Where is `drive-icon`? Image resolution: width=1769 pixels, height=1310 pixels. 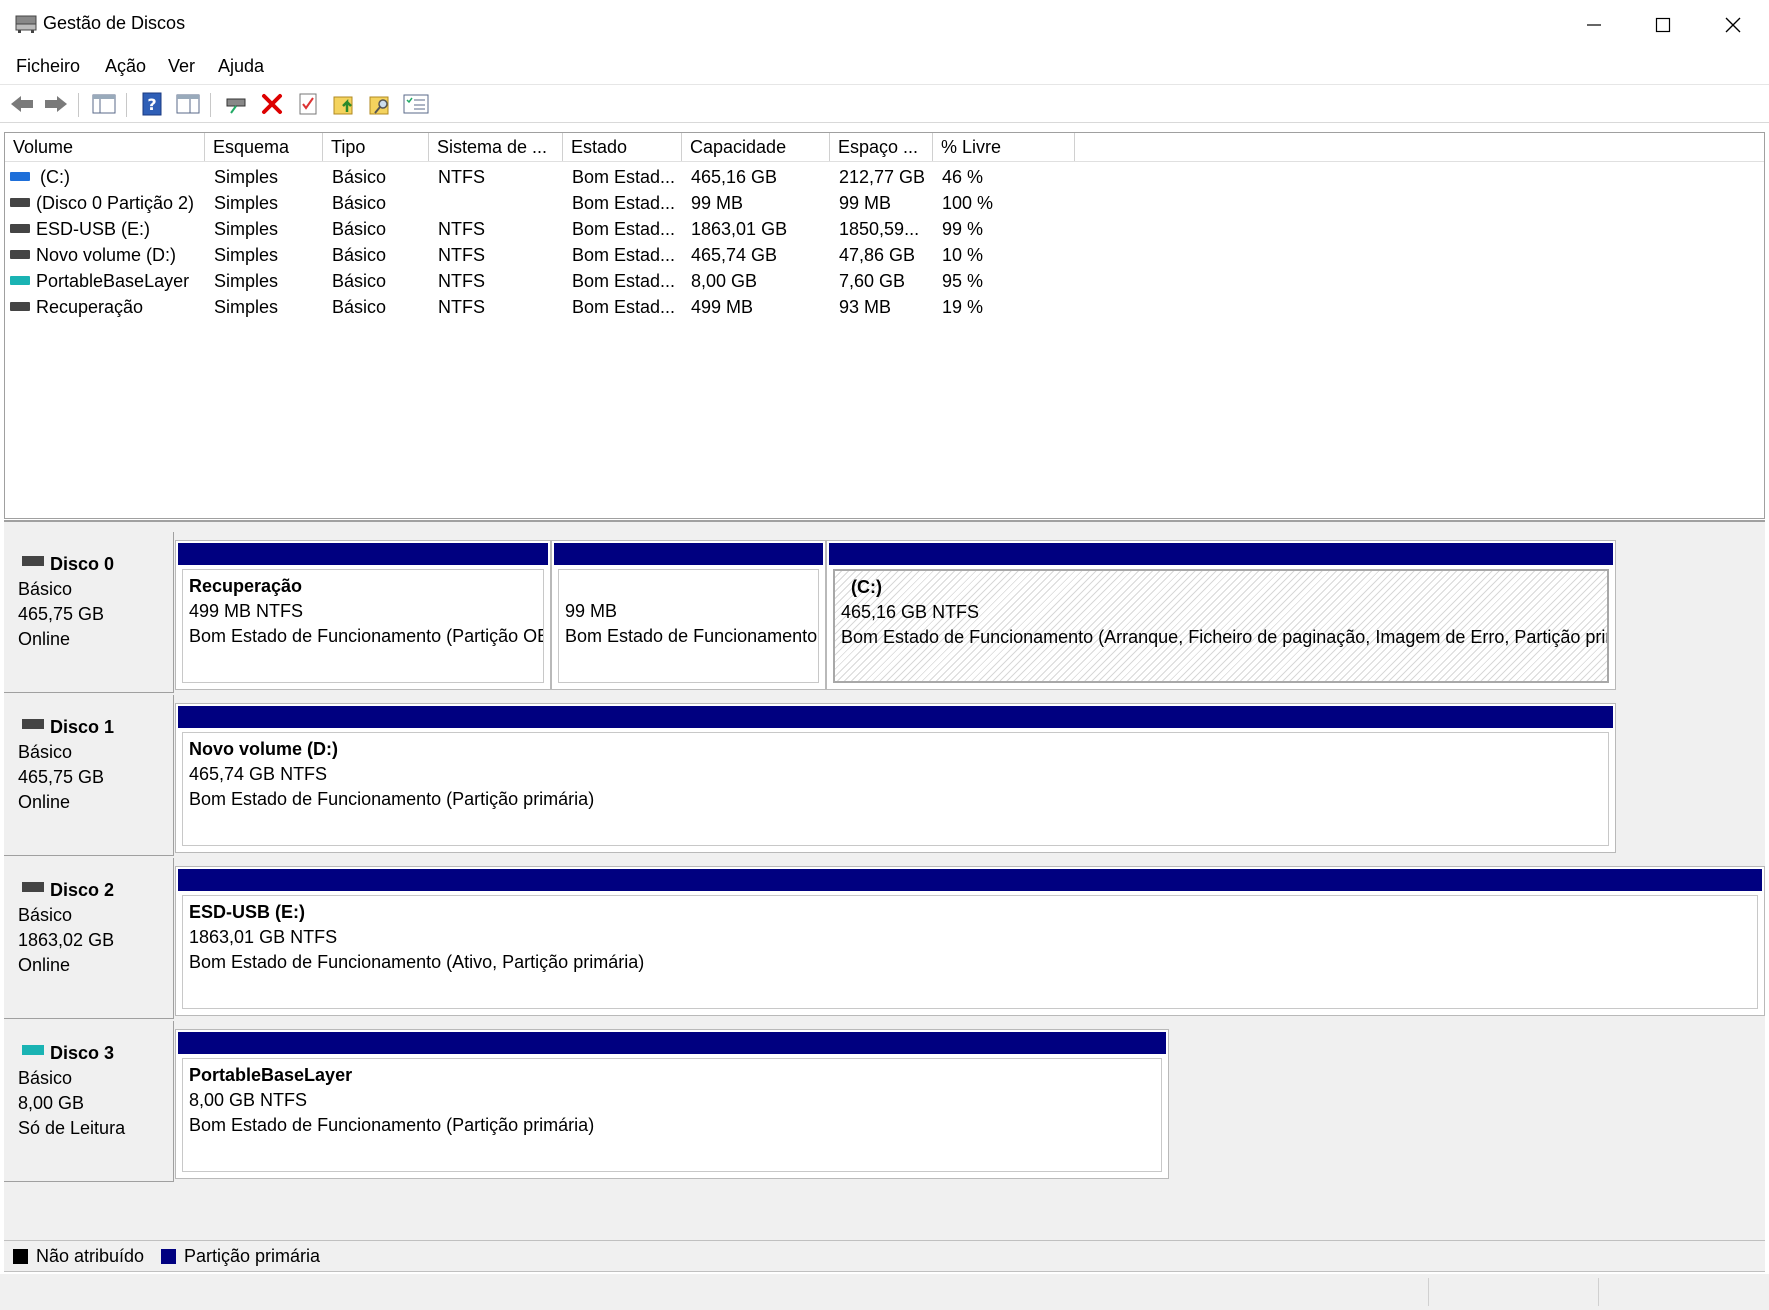
drive-icon is located at coordinates (20, 228).